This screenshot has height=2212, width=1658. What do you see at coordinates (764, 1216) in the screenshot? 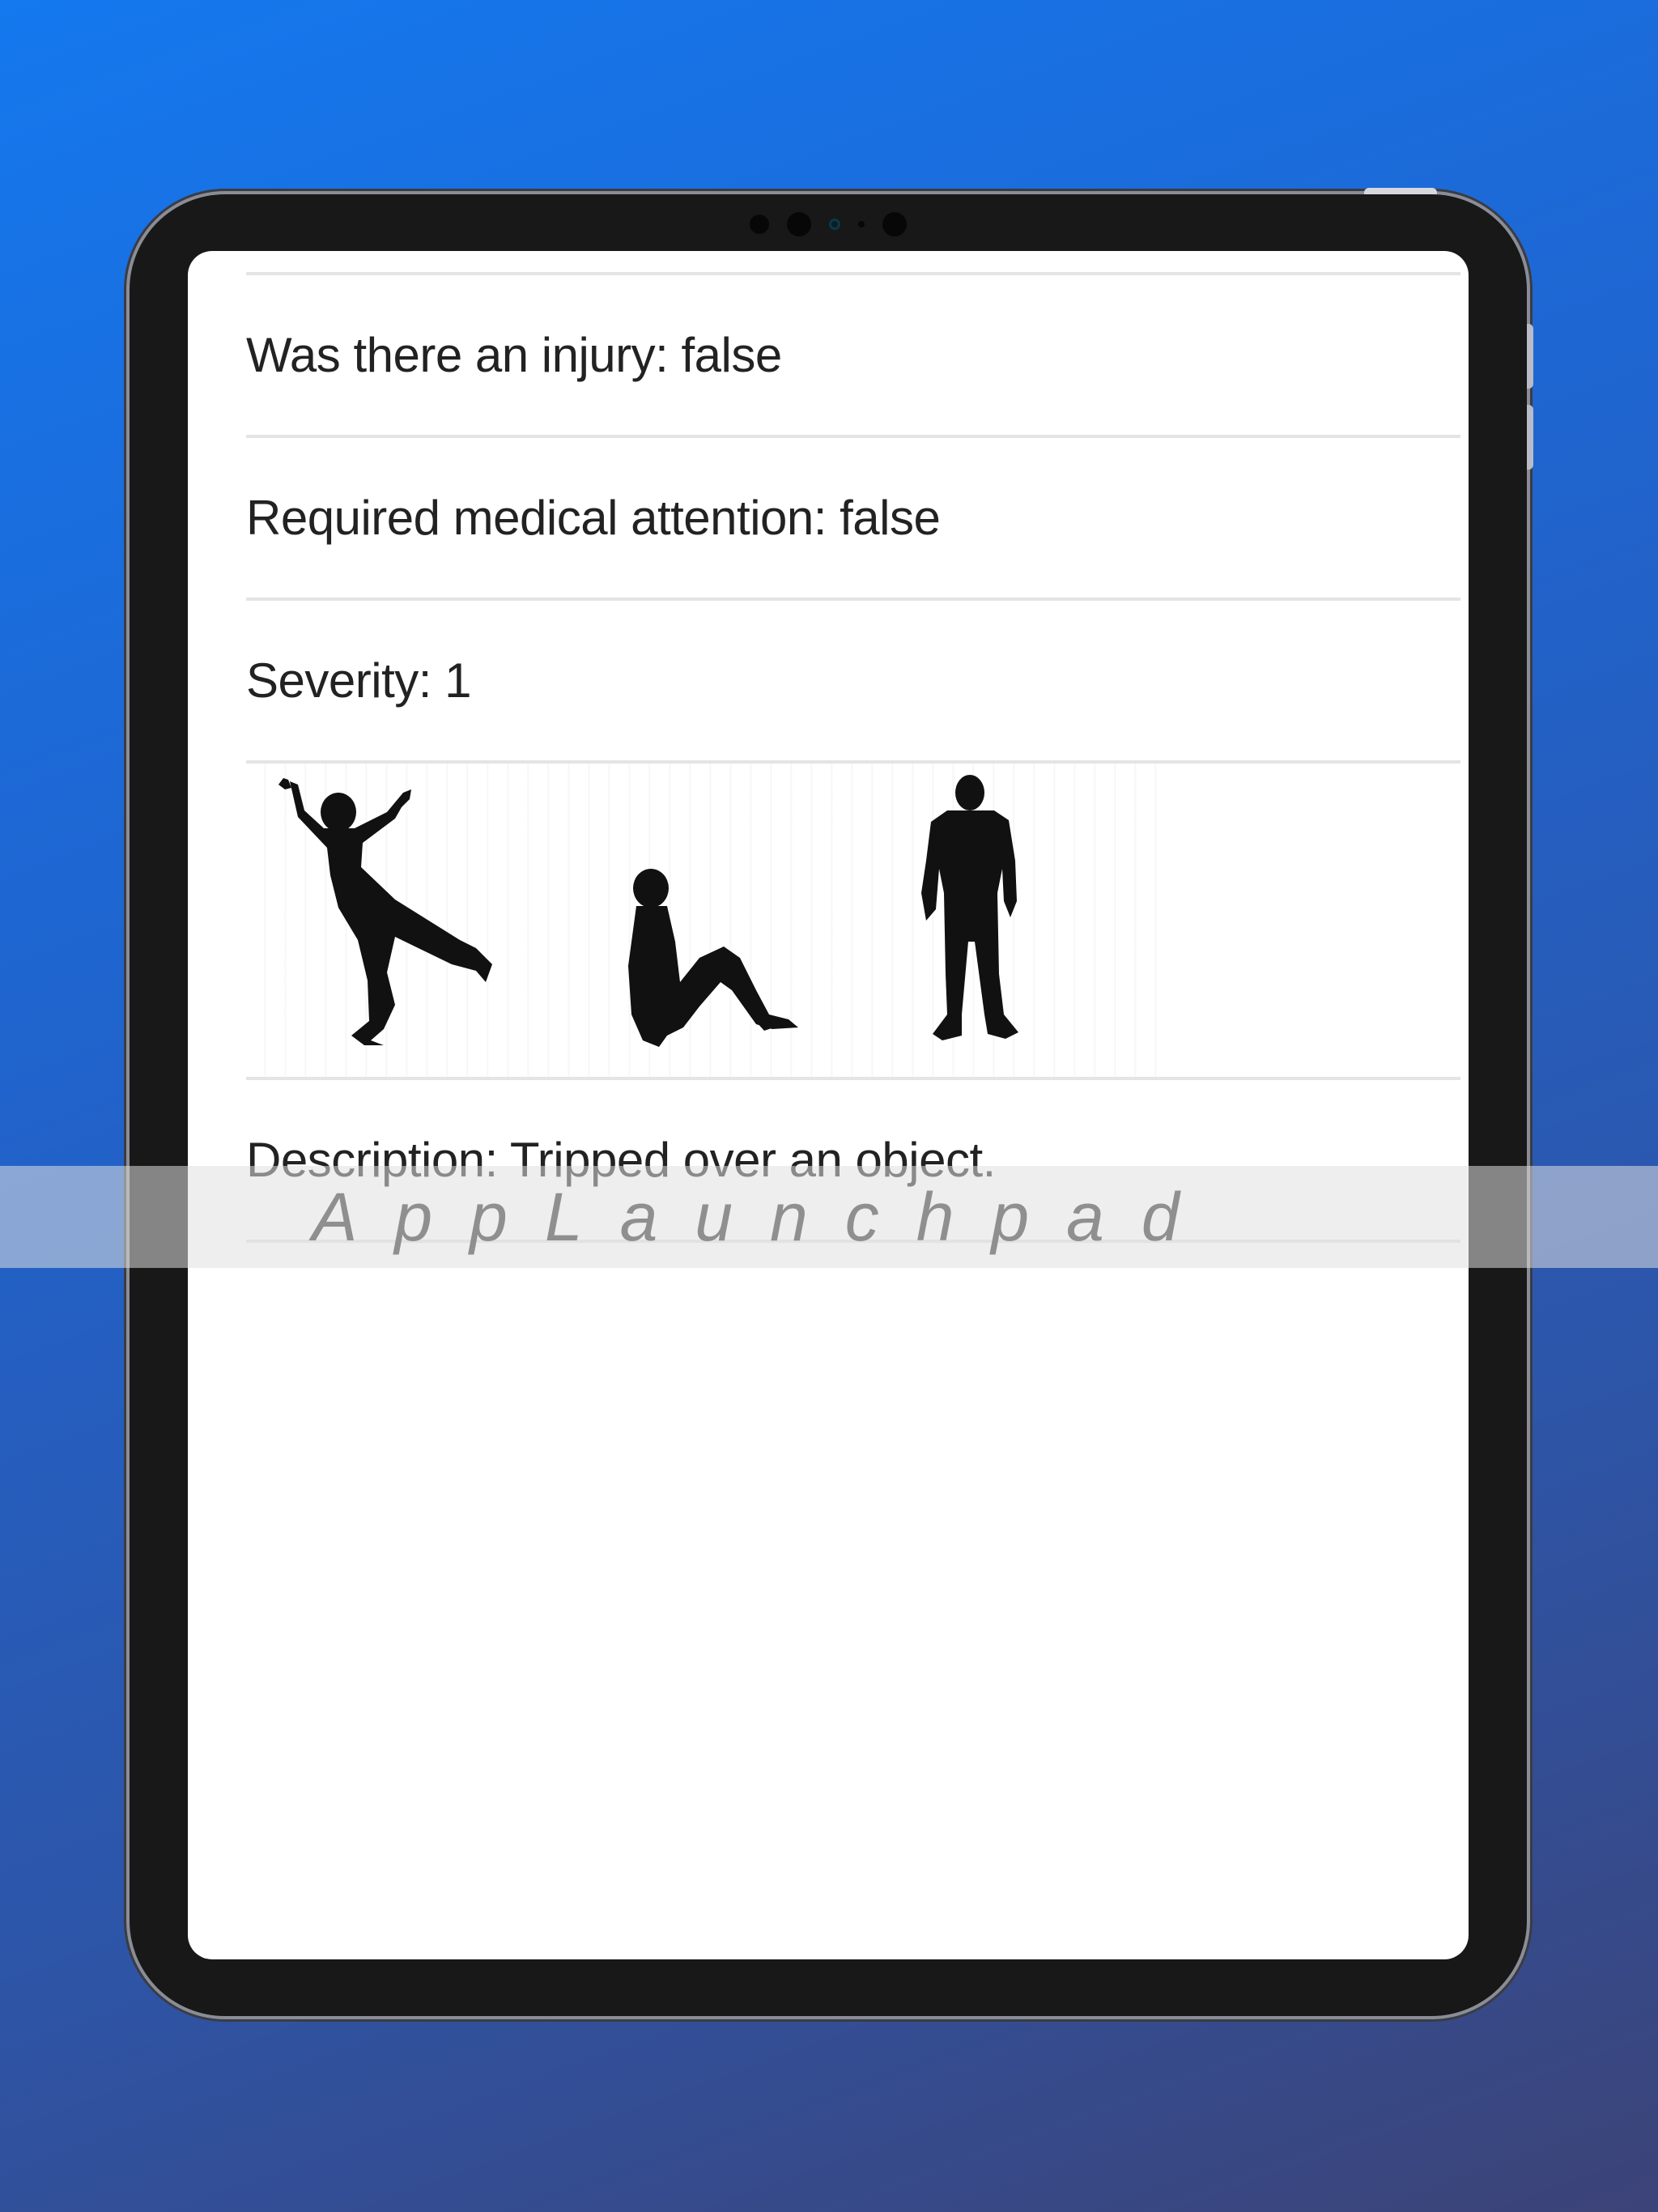
I see `watermark-text: AppLaunchpad` at bounding box center [764, 1216].